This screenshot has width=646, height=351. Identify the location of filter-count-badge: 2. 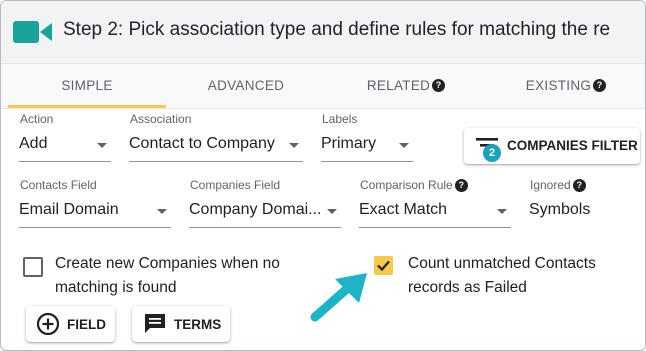
(492, 153).